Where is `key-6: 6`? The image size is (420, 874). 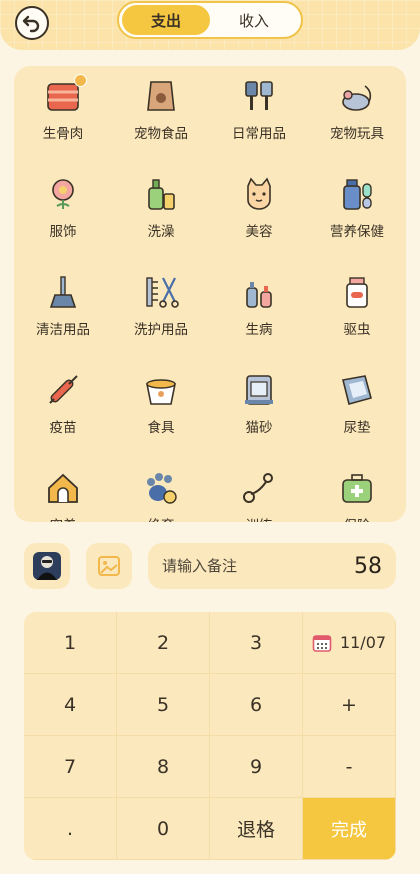
key-6: 6 is located at coordinates (256, 705).